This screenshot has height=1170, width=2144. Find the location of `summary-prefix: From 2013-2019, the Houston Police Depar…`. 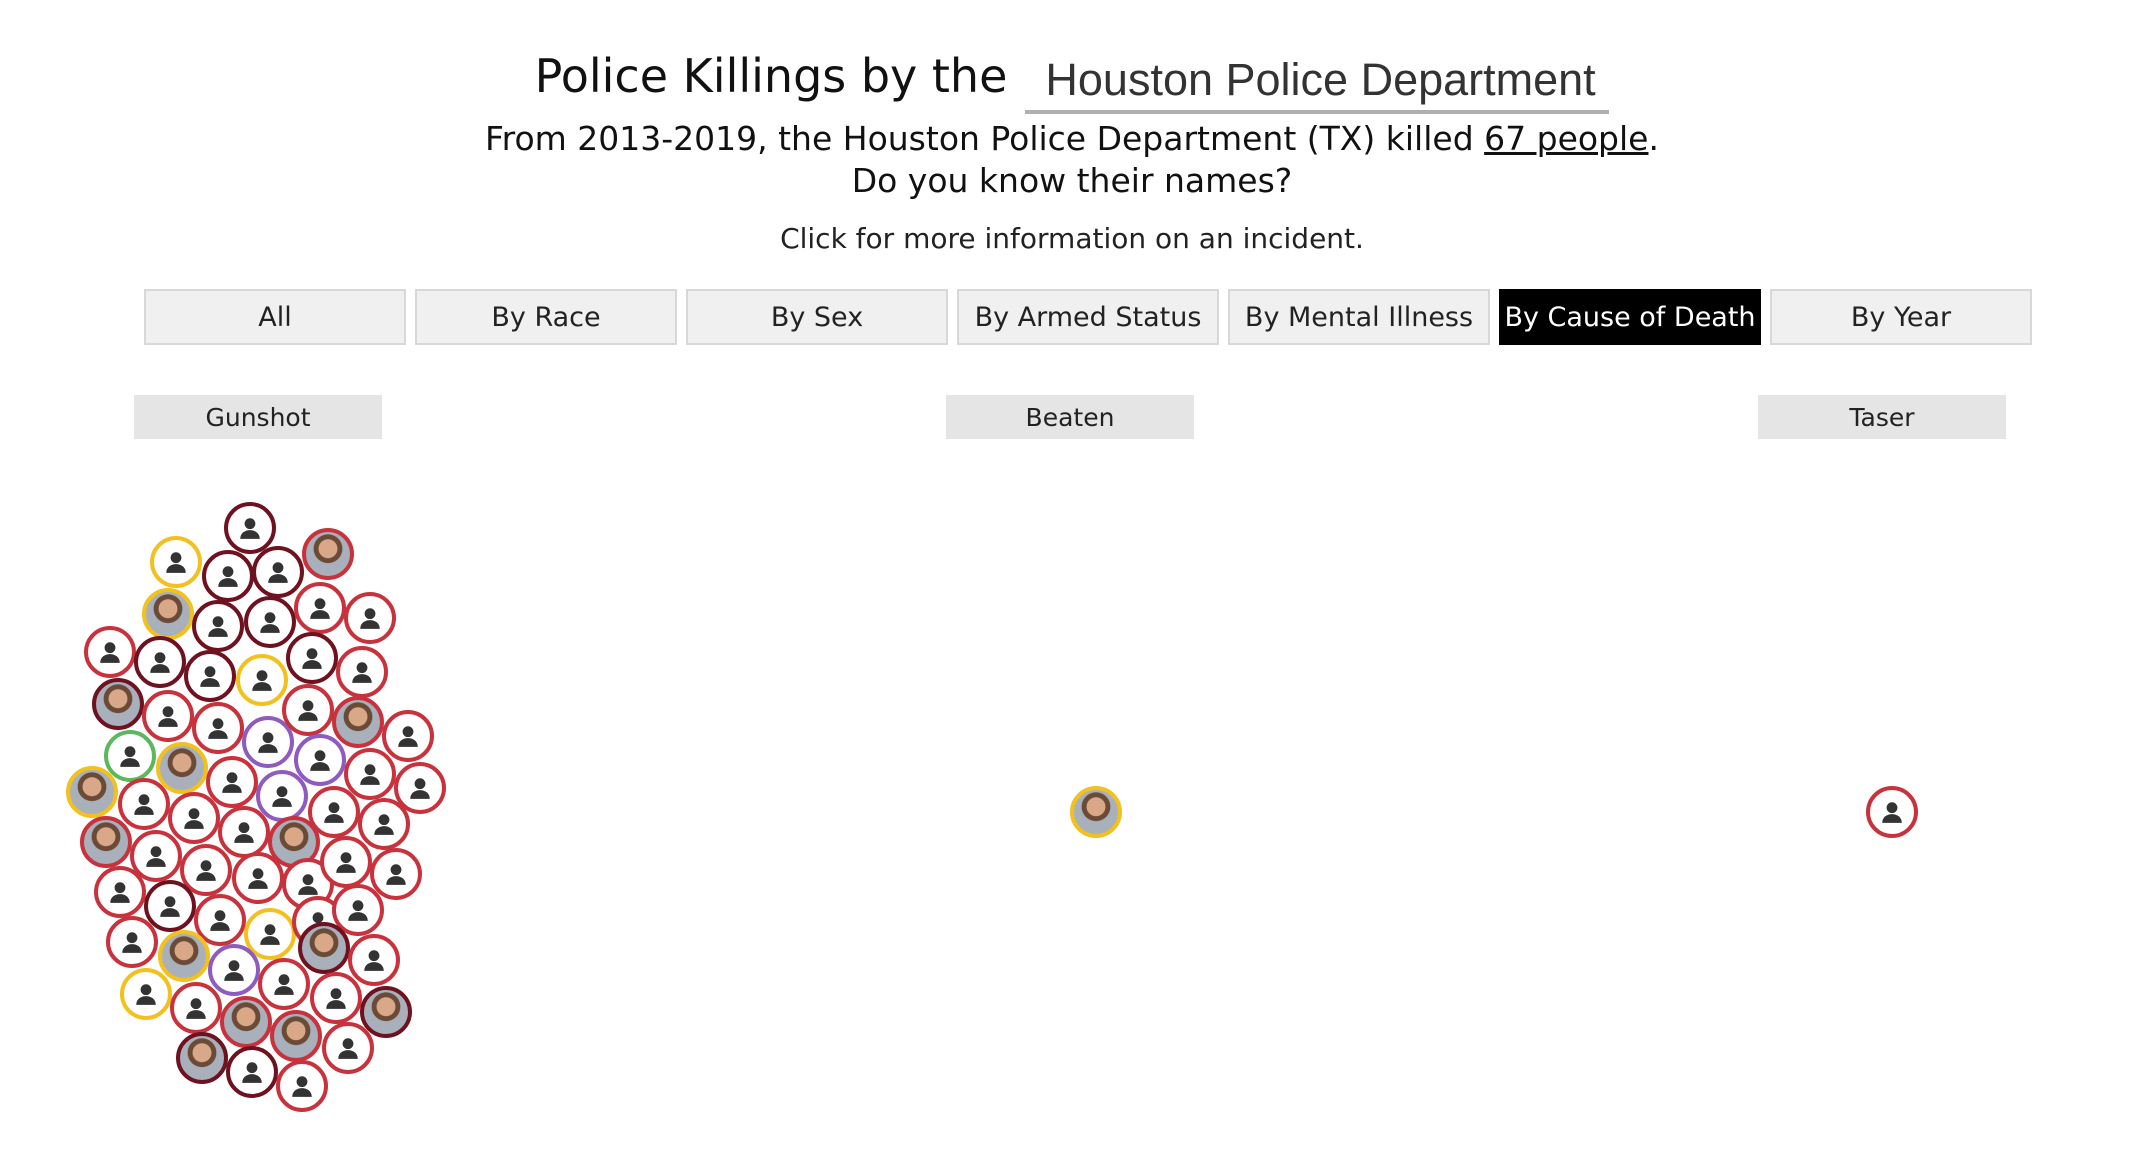

summary-prefix: From 2013-2019, the Houston Police Depar… is located at coordinates (985, 138).